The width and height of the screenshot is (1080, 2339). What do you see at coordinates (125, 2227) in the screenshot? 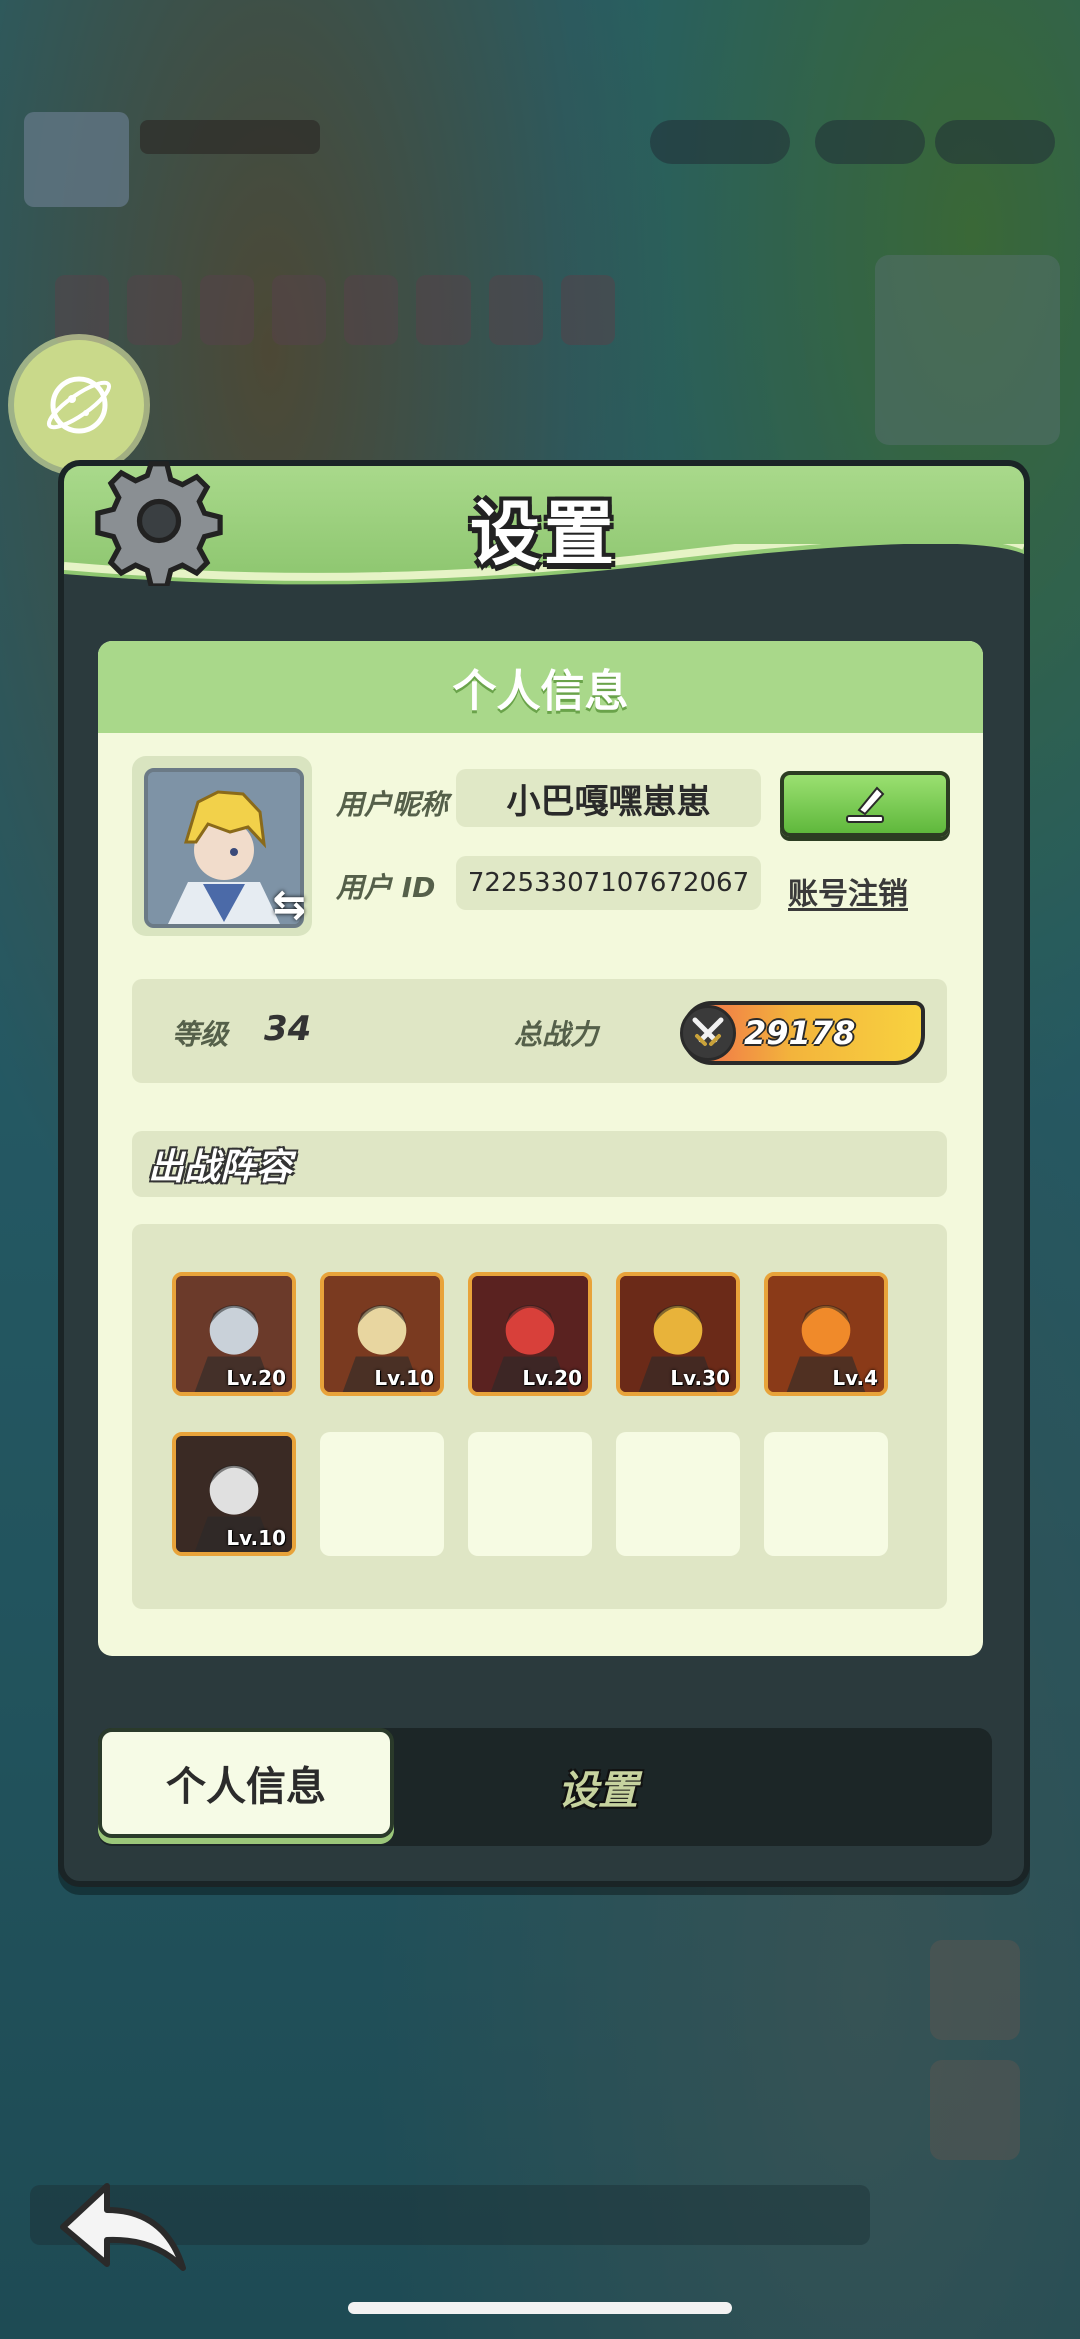
I see `back-arrow-icon` at bounding box center [125, 2227].